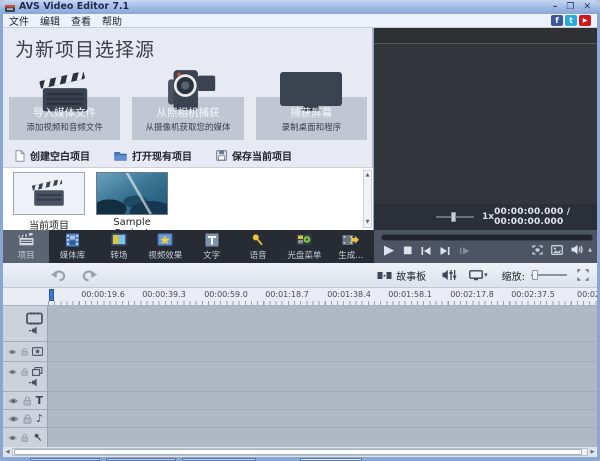  I want to click on volume-up-icon: ▲, so click(590, 250).